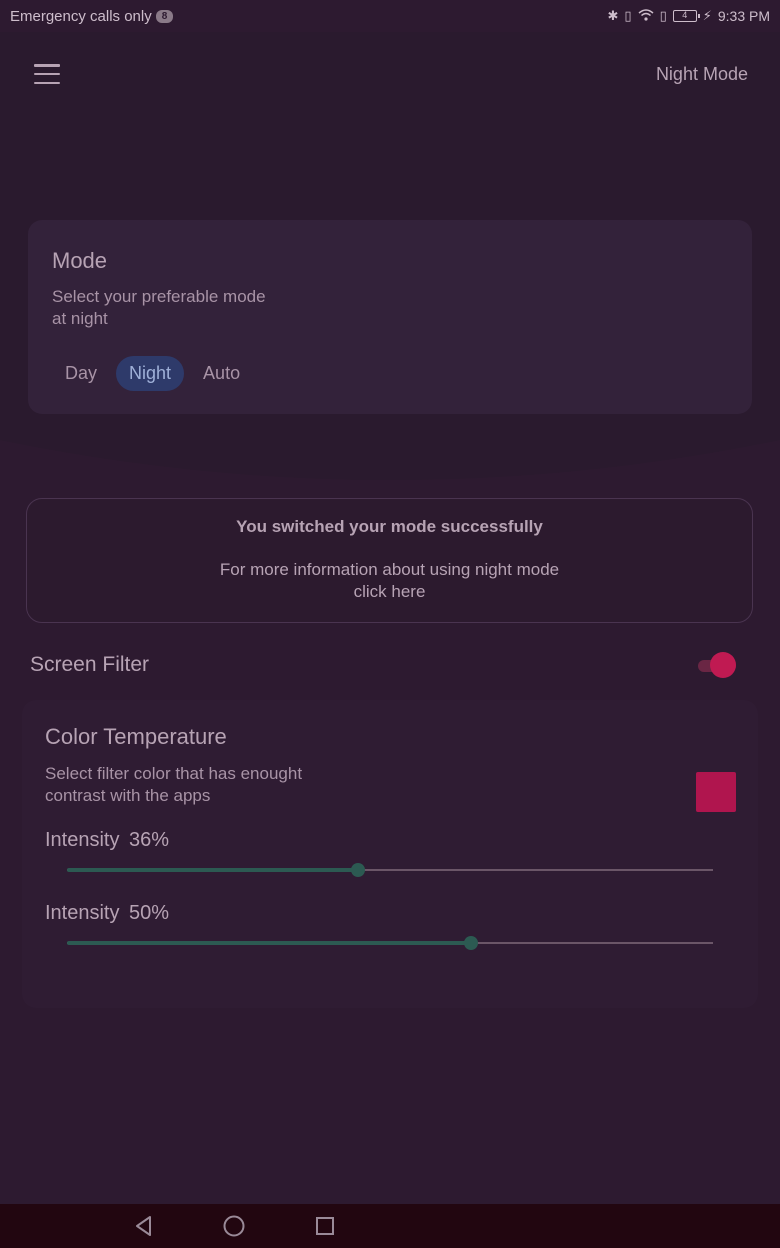 The image size is (780, 1248). What do you see at coordinates (149, 913) in the screenshot?
I see `intensity-value-2: 50%` at bounding box center [149, 913].